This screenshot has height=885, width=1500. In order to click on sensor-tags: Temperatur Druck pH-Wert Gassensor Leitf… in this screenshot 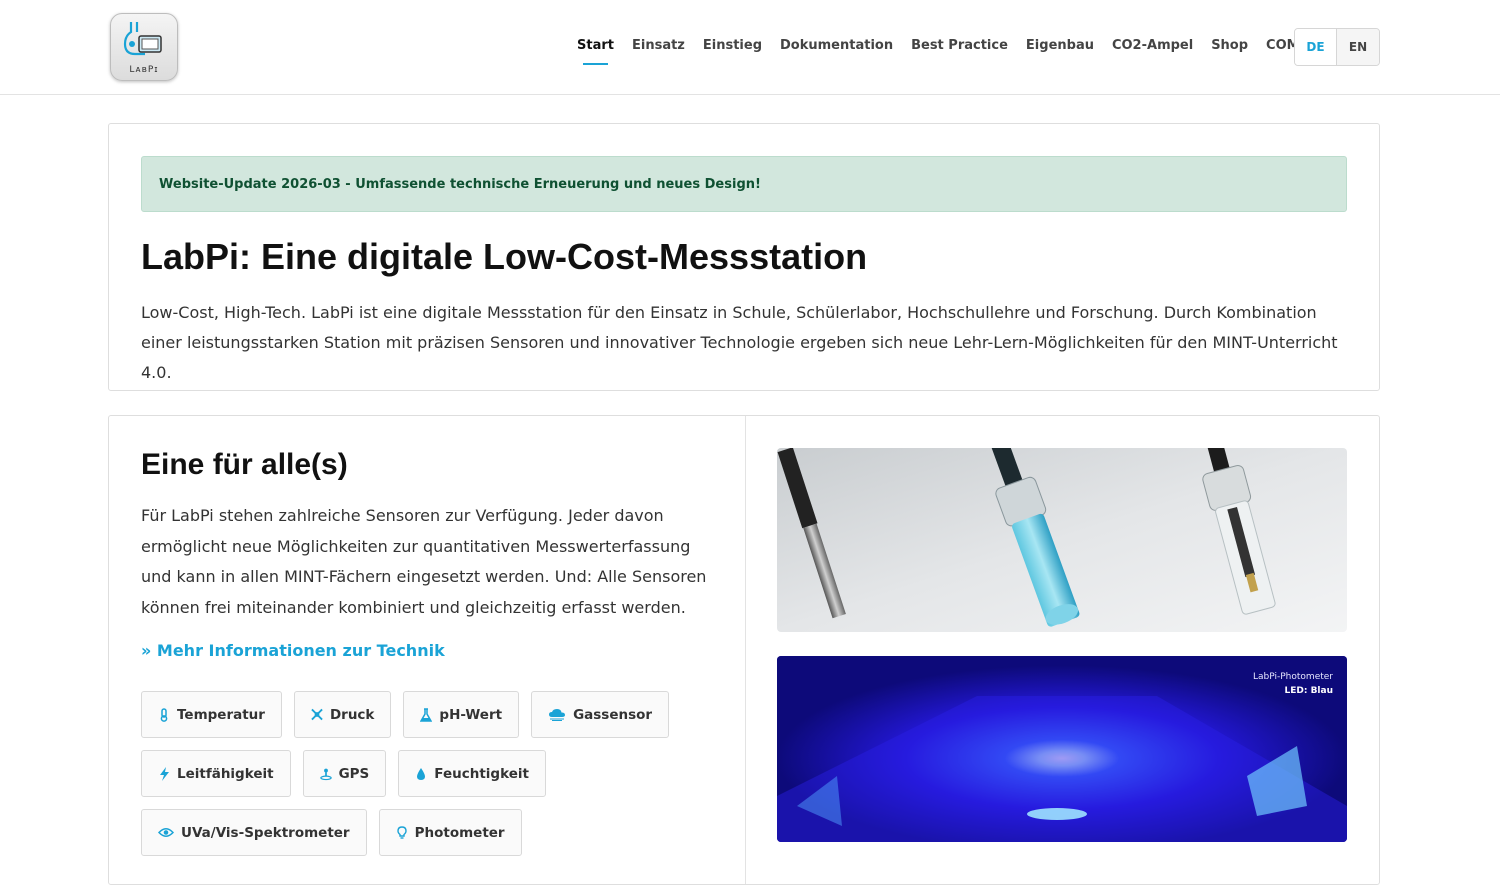, I will do `click(431, 773)`.